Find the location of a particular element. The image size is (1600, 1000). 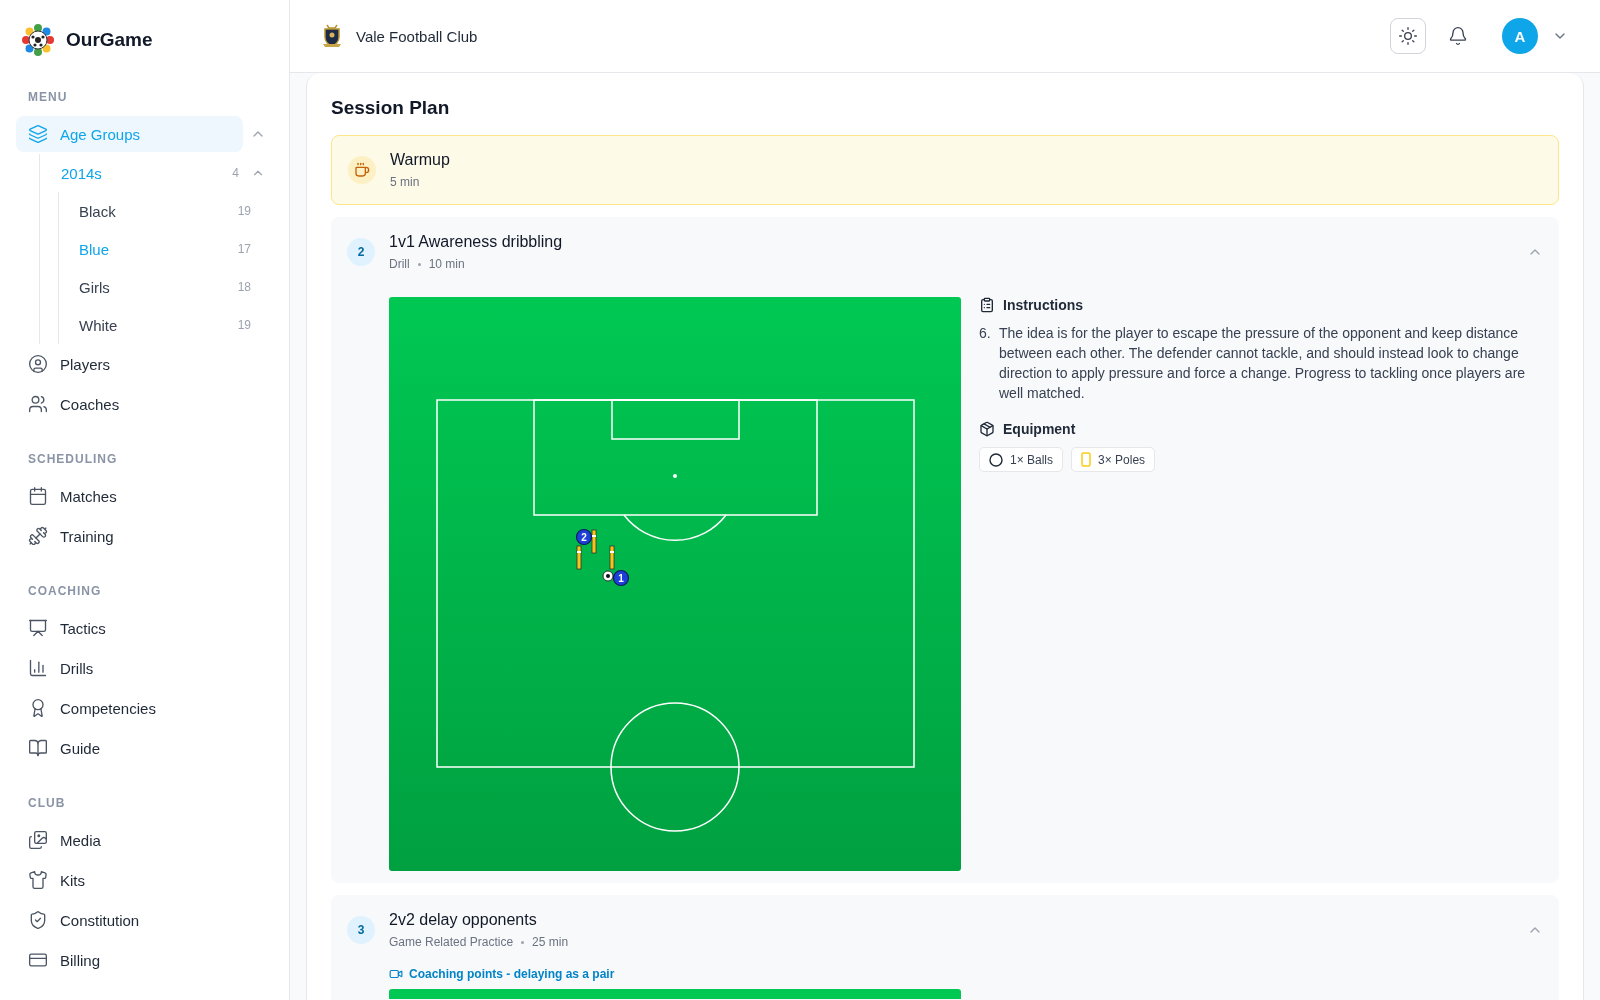

sun-icon is located at coordinates (1408, 36).